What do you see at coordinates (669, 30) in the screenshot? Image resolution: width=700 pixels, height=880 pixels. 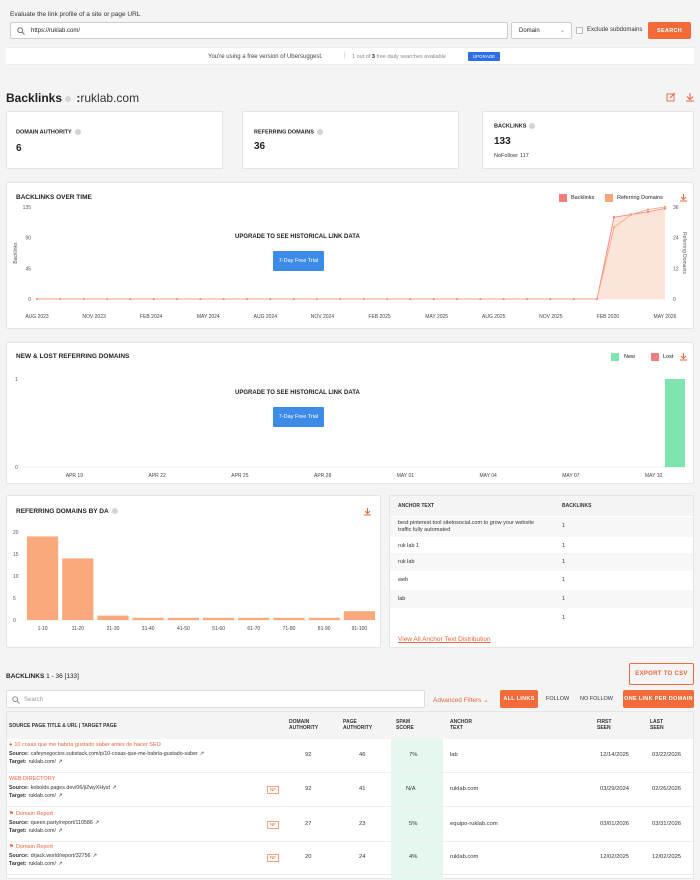 I see `search-button: SEARCH` at bounding box center [669, 30].